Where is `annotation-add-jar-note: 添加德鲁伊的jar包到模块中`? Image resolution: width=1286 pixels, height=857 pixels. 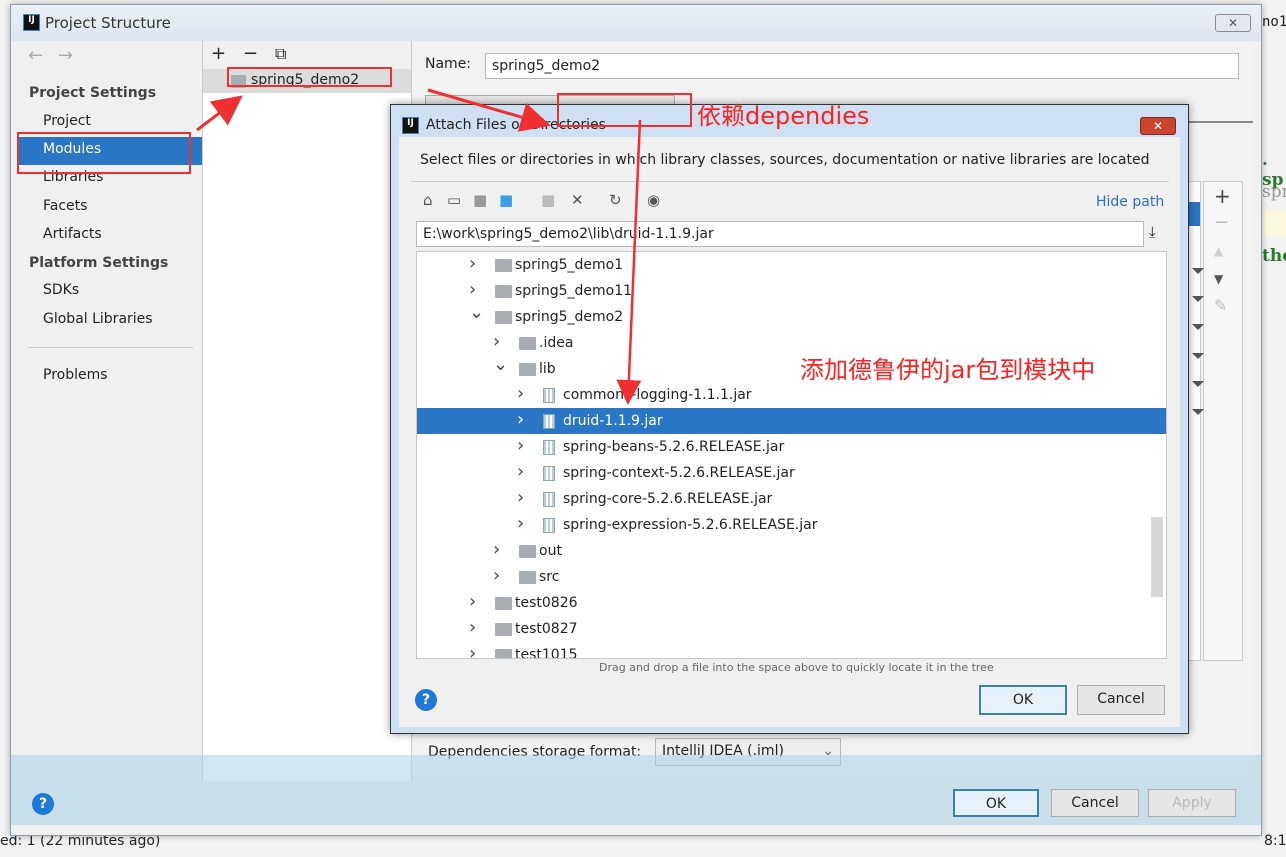 annotation-add-jar-note: 添加德鲁伊的jar包到模块中 is located at coordinates (948, 370).